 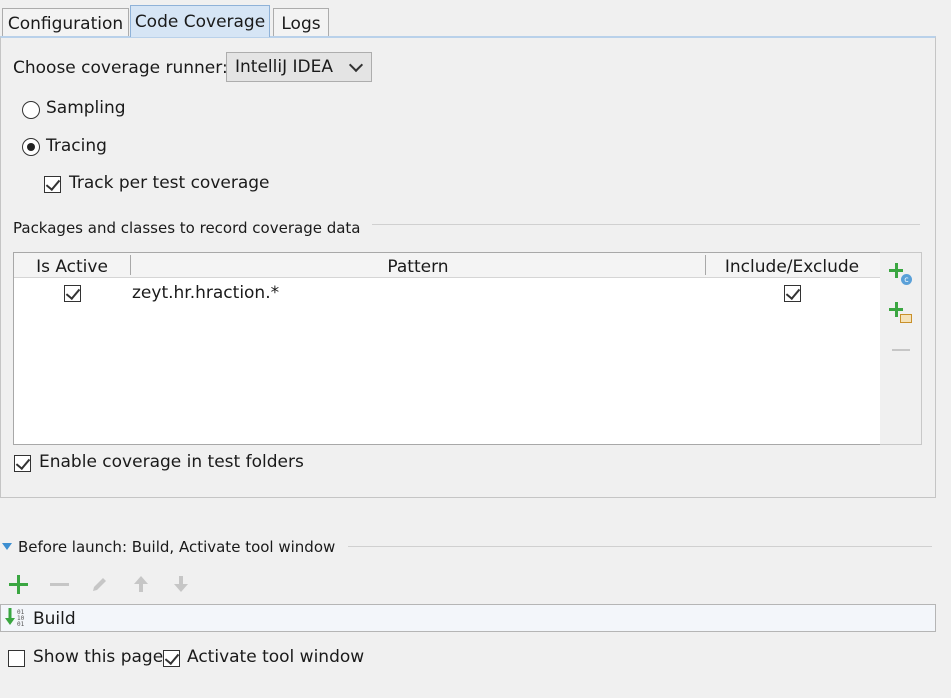 What do you see at coordinates (100, 584) in the screenshot?
I see `edit-icon` at bounding box center [100, 584].